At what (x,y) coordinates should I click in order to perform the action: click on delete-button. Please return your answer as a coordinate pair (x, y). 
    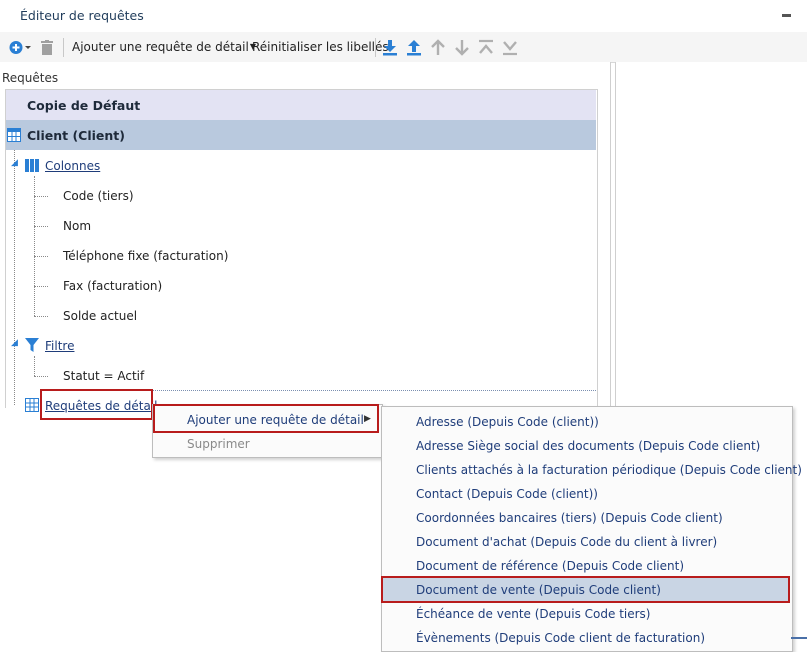
    Looking at the image, I should click on (47, 47).